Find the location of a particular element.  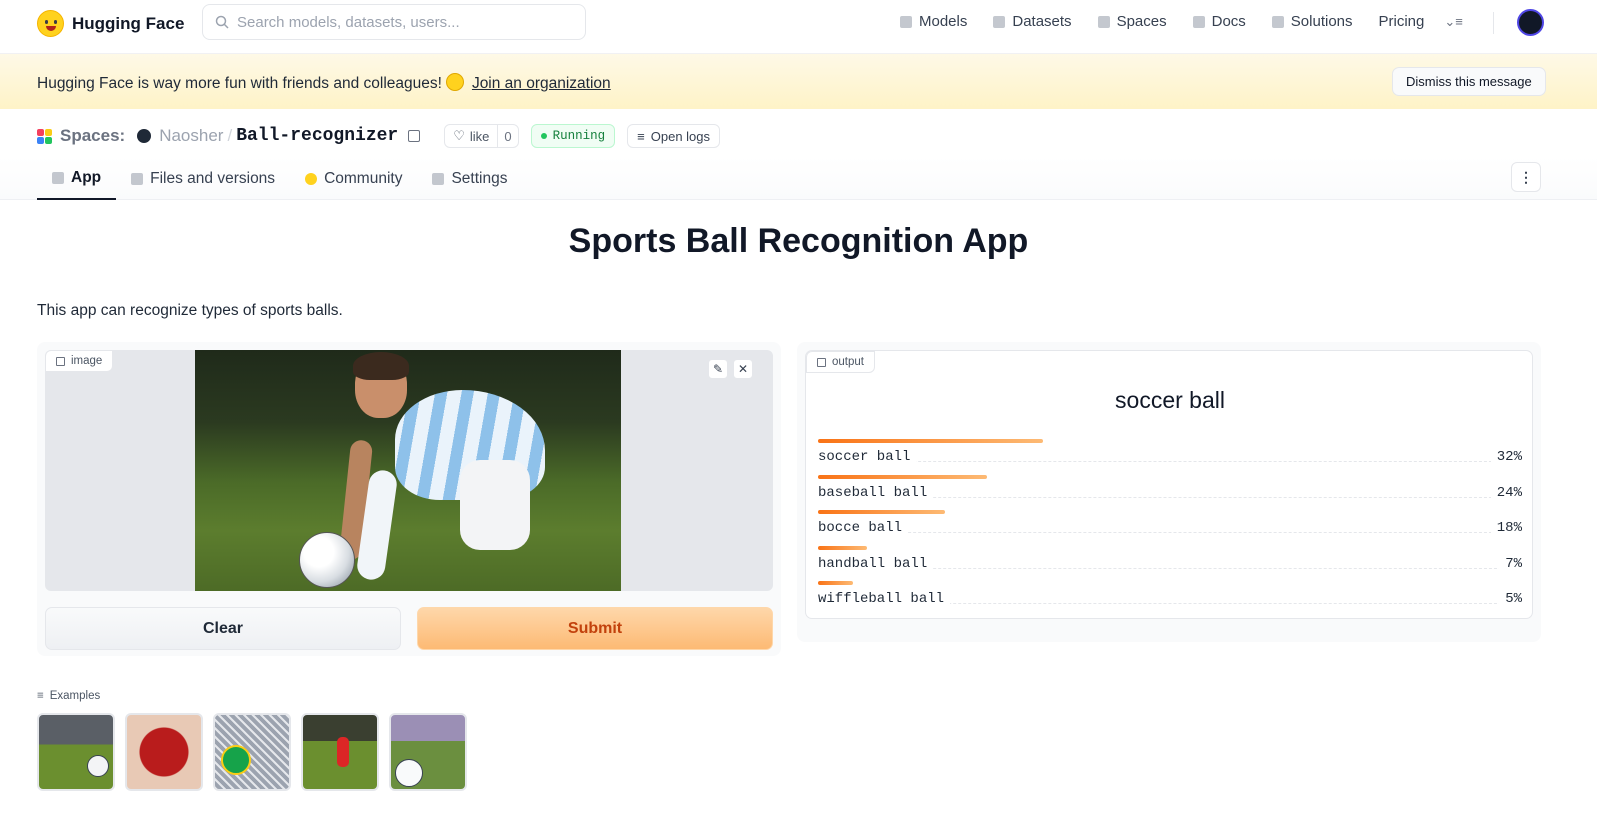

close-icon: ✕ is located at coordinates (743, 369).